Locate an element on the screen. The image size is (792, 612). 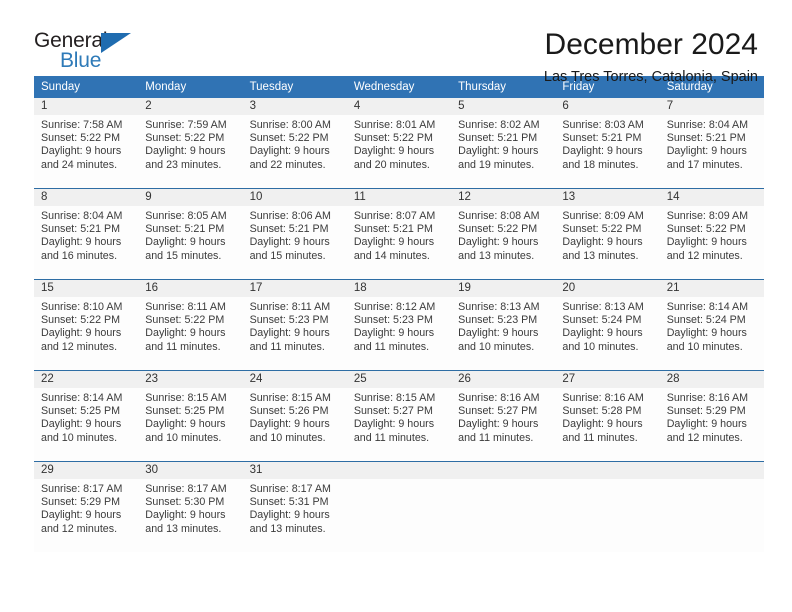
sunset-text: Sunset: 5:29 PM is located at coordinates (81, 502).